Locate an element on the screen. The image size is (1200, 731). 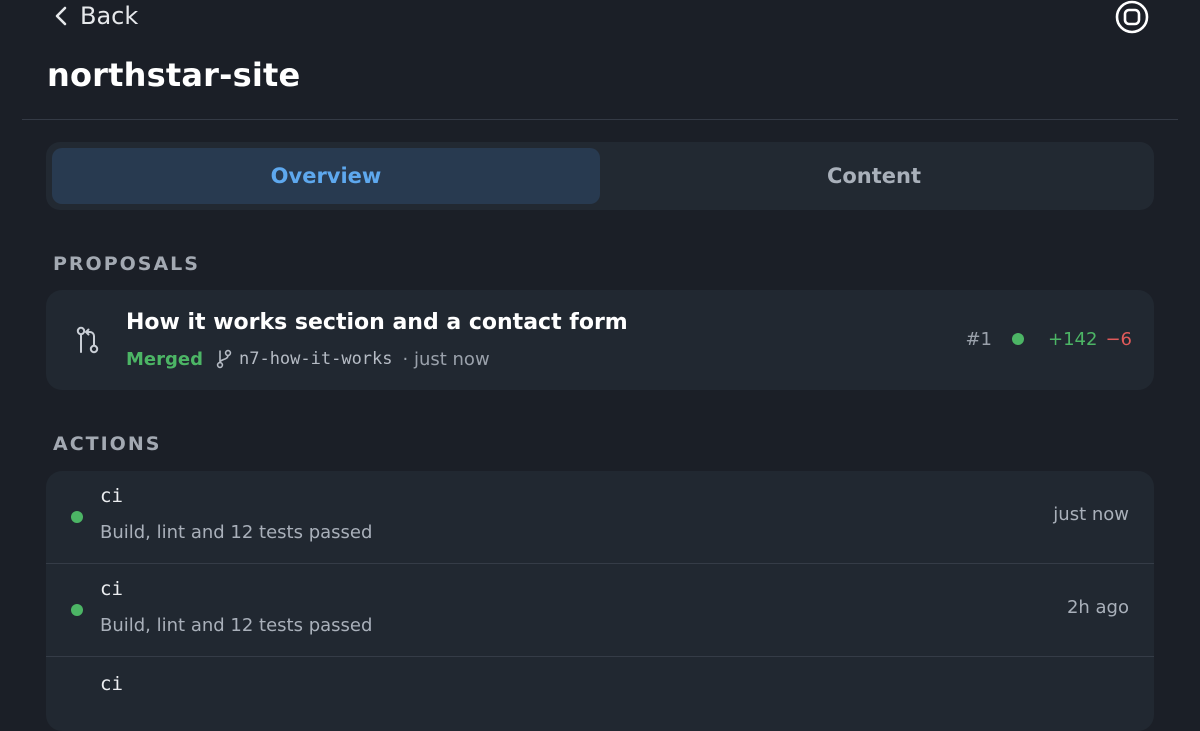
additions-count: +142 is located at coordinates (1073, 339).